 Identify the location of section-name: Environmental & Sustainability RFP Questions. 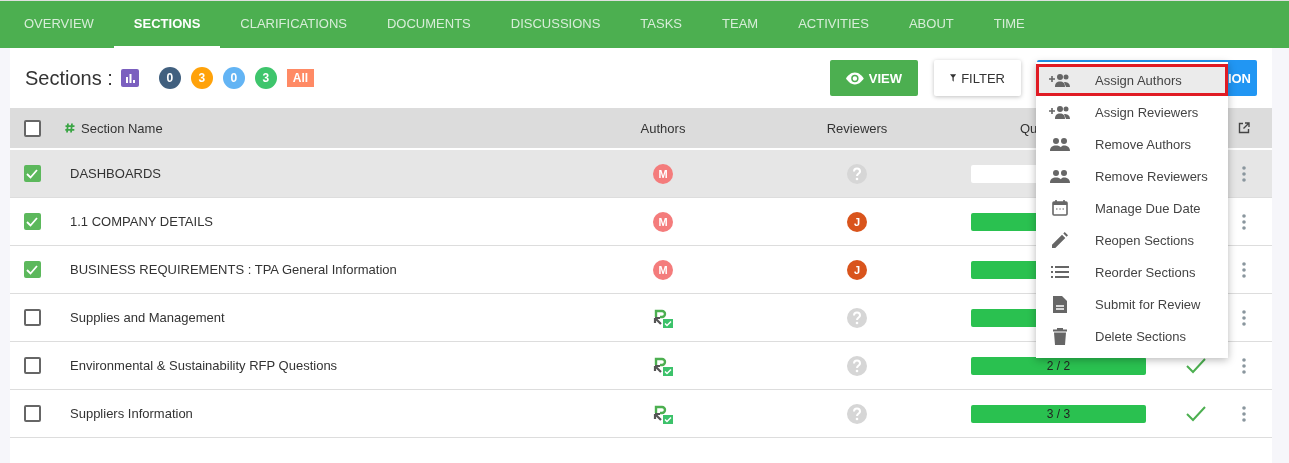
(204, 365).